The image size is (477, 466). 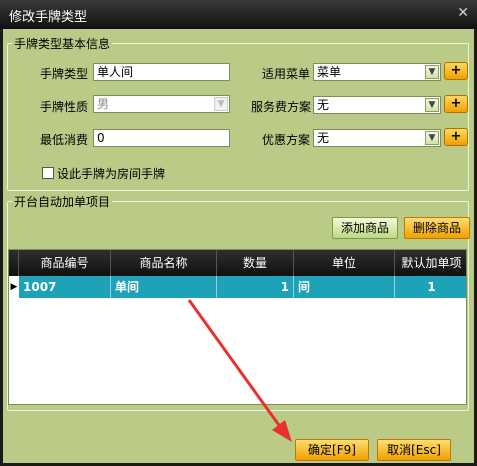 I want to click on discount-label: 优惠方案, so click(x=286, y=140).